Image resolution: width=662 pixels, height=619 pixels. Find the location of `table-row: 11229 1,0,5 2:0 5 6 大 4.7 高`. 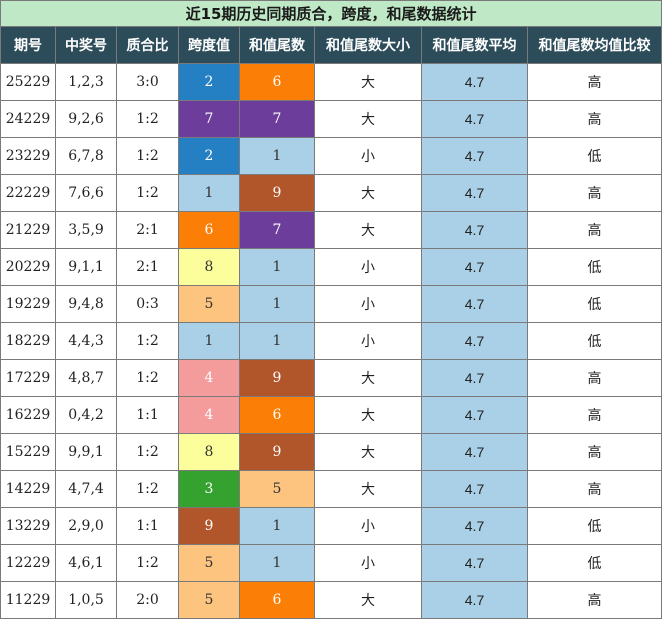

table-row: 11229 1,0,5 2:0 5 6 大 4.7 高 is located at coordinates (331, 600).